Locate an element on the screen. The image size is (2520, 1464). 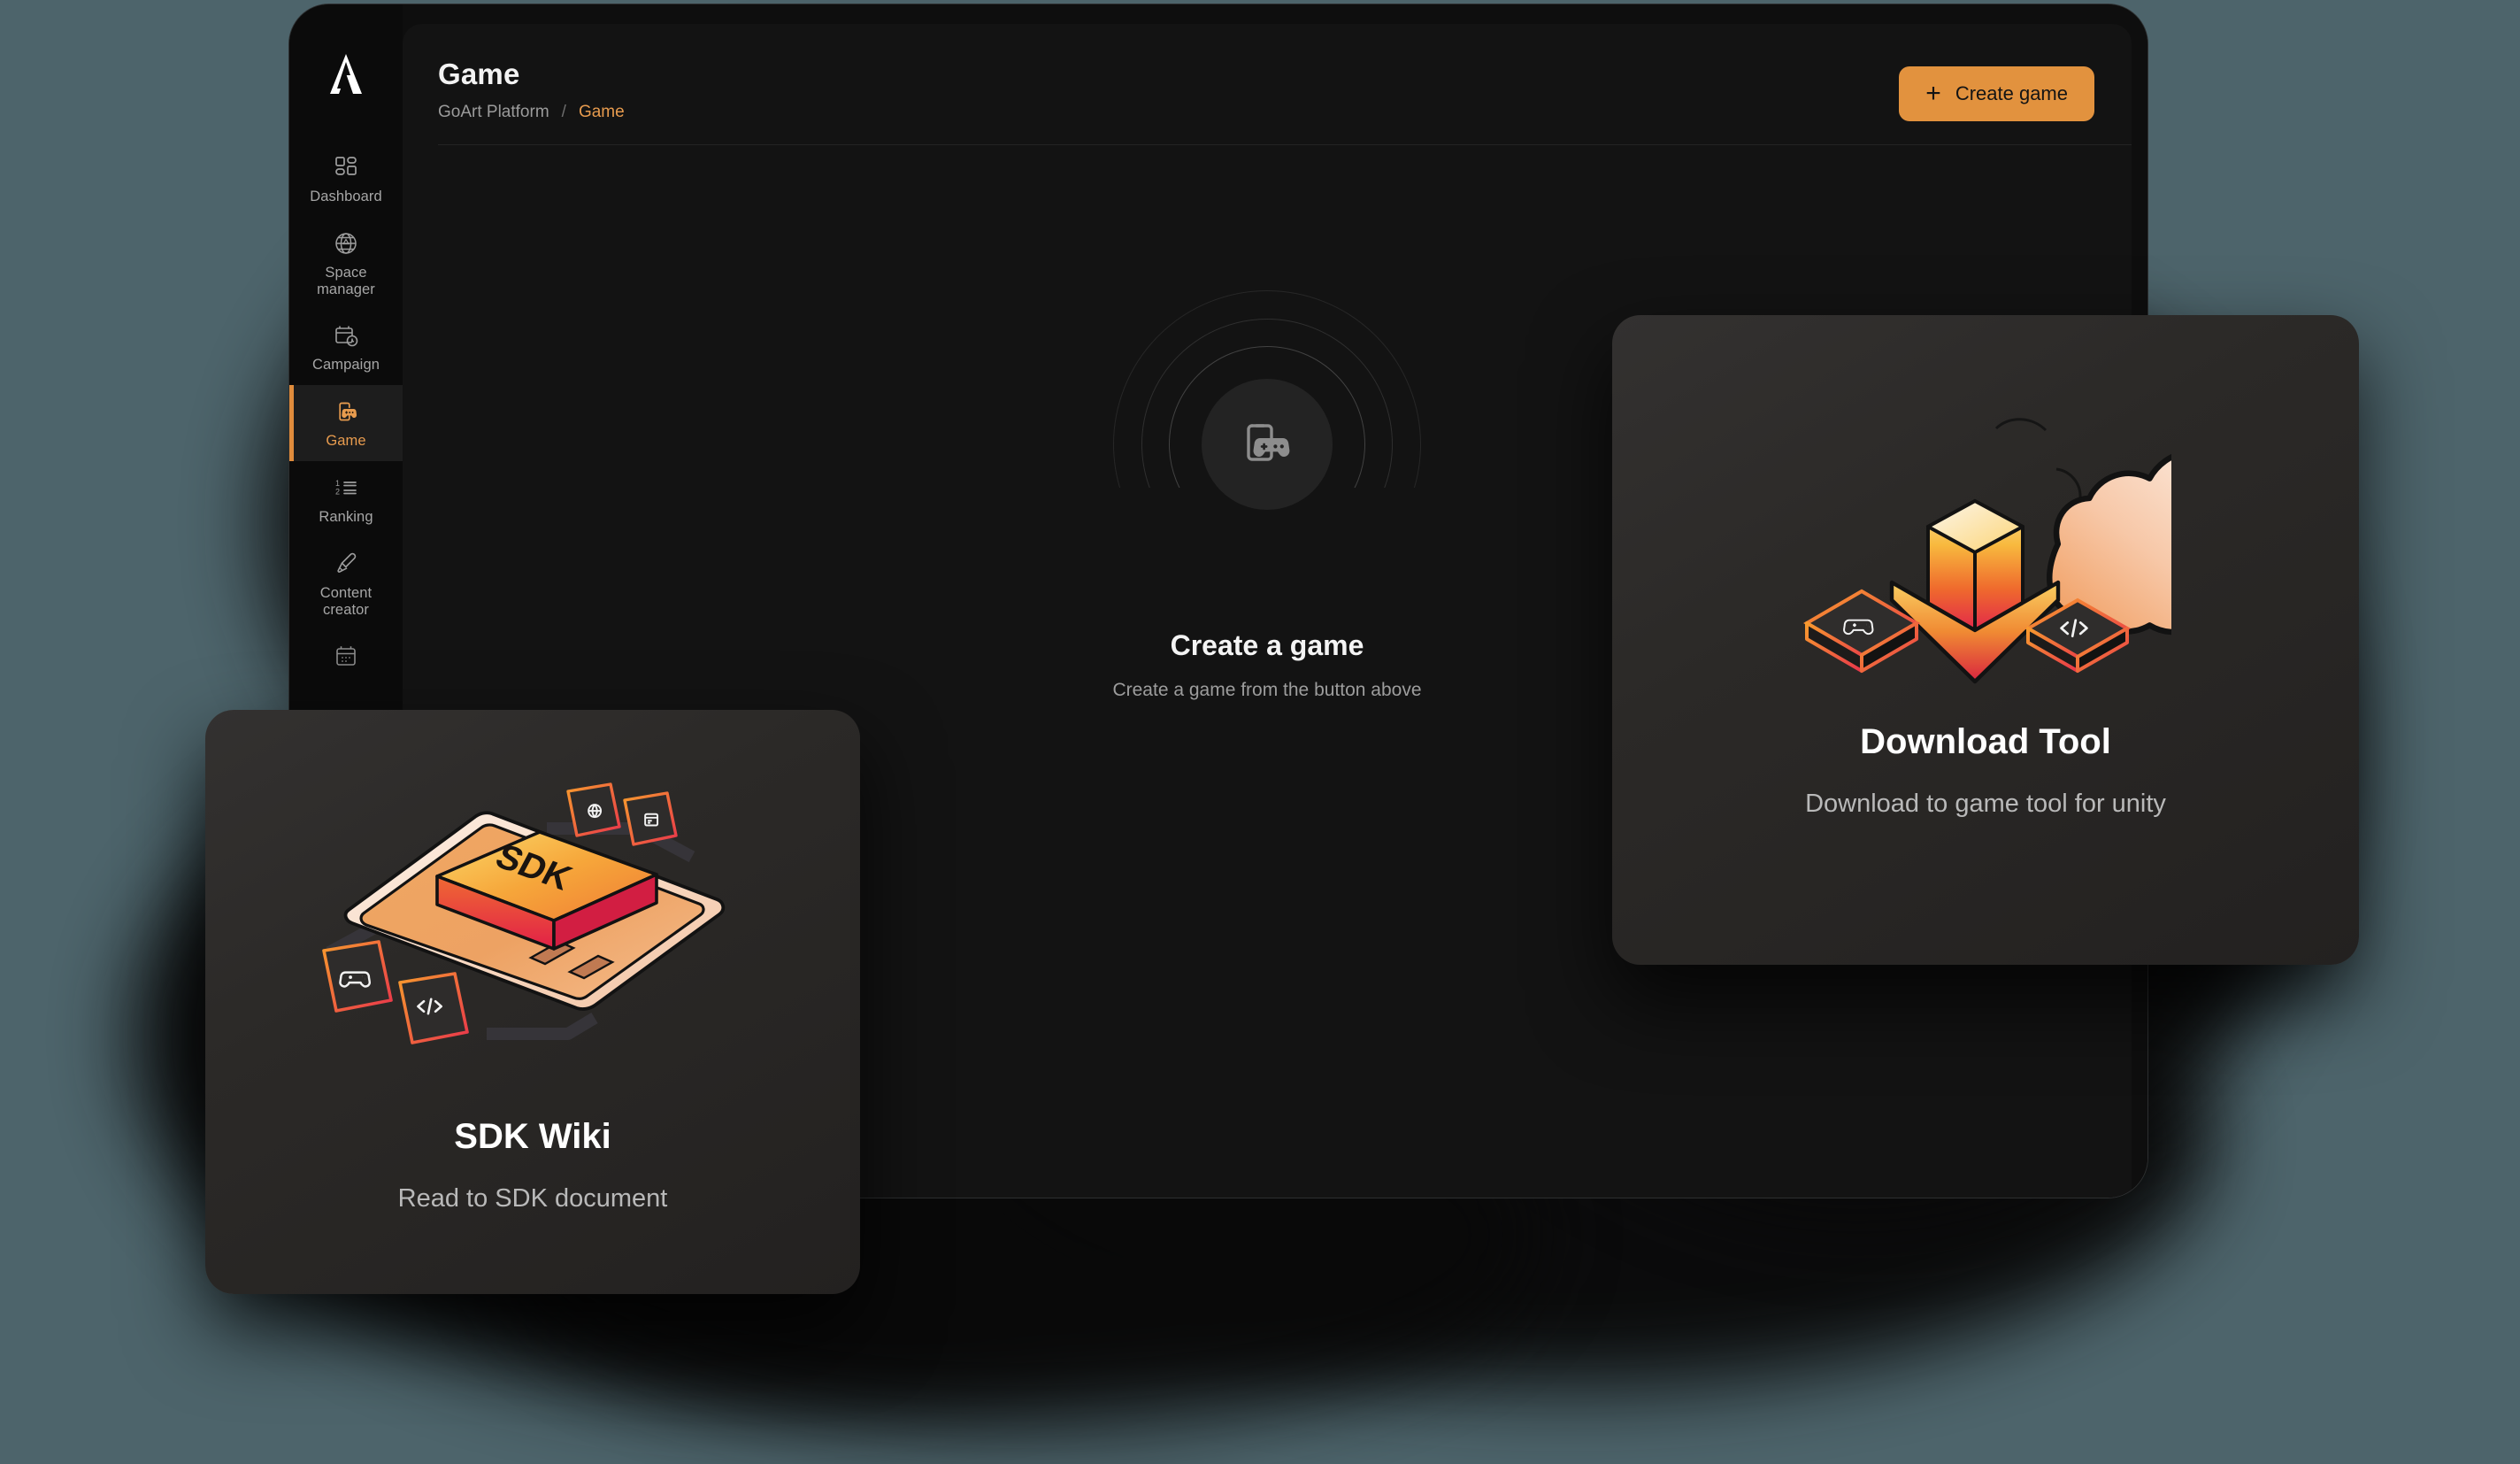
dashboard-icon is located at coordinates (346, 167).